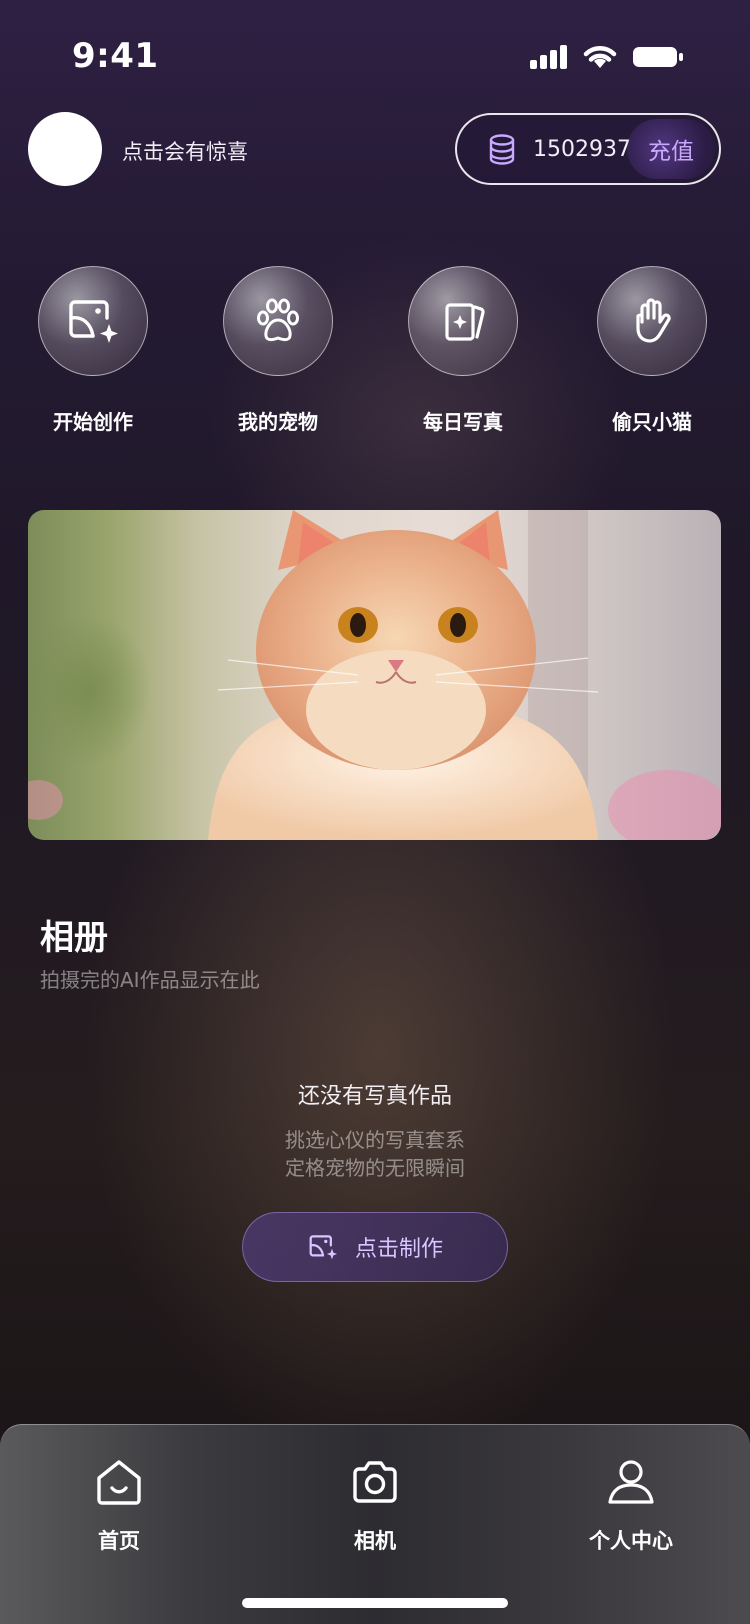 This screenshot has width=750, height=1624. I want to click on status-icons, so click(607, 57).